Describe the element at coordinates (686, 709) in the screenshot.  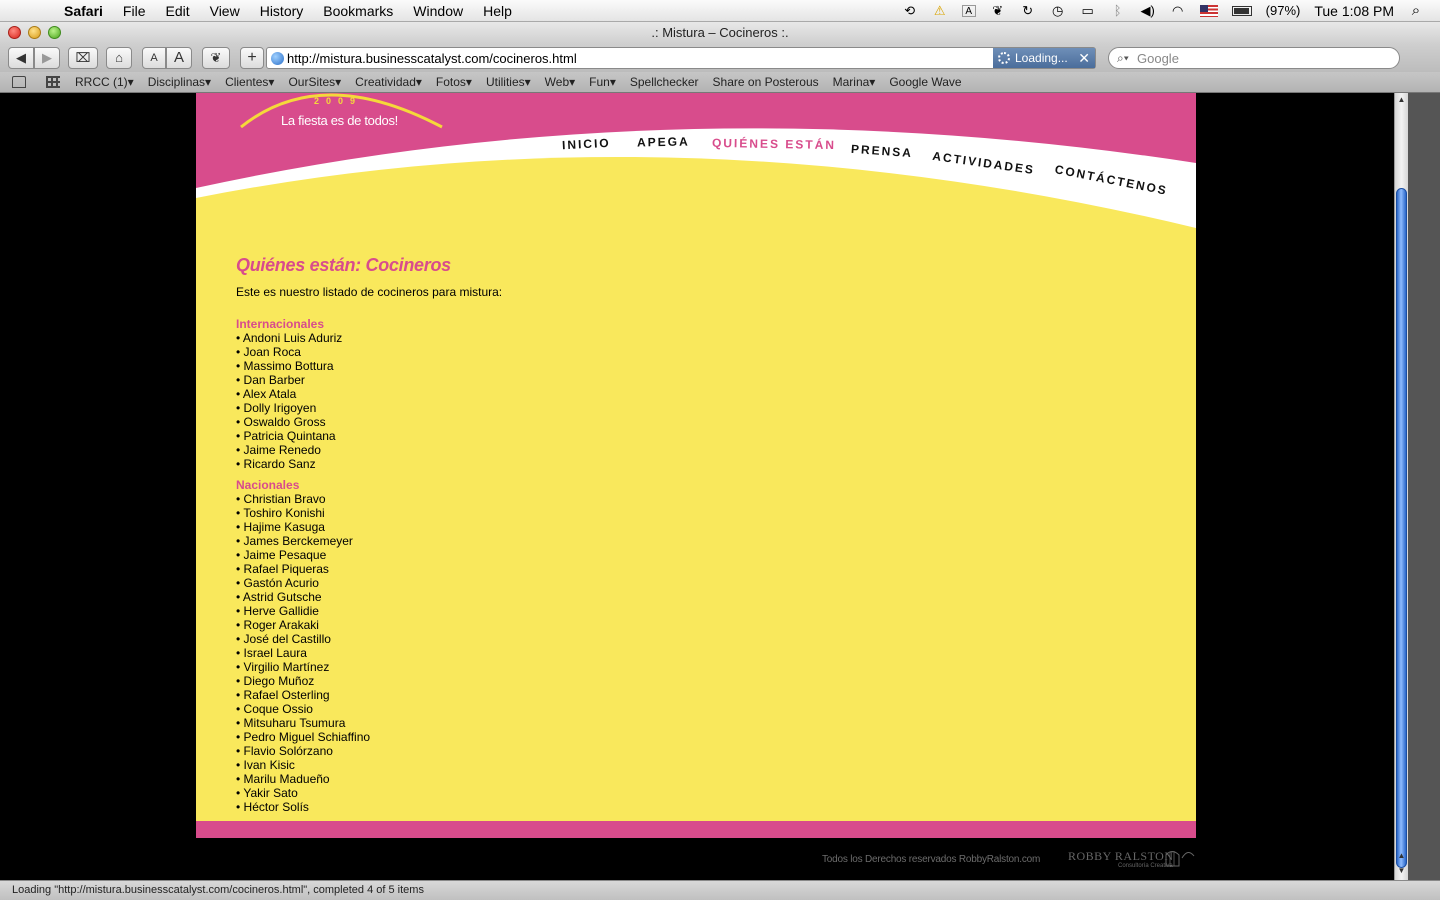
I see `chef-item: Coque Ossio` at that location.